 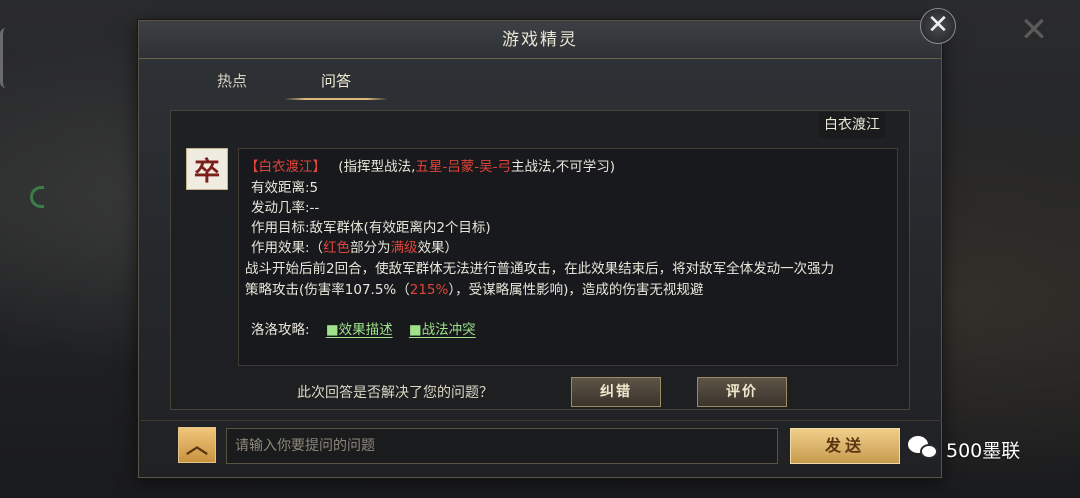 I want to click on effect-suffix: 效果）, so click(x=438, y=248).